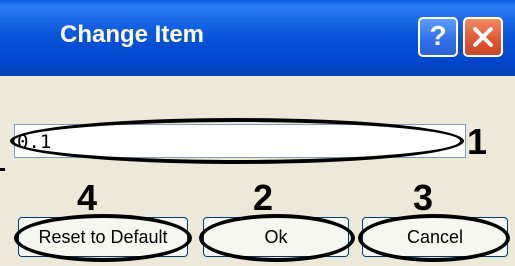 This screenshot has height=266, width=515. Describe the element at coordinates (423, 197) in the screenshot. I see `annotation-number-3: 3` at that location.